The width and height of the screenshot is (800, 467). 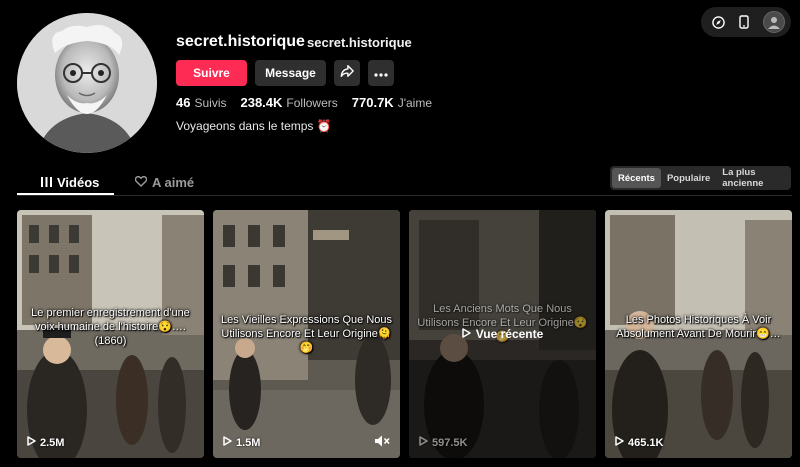 I want to click on view-count: 465.1K, so click(x=646, y=442).